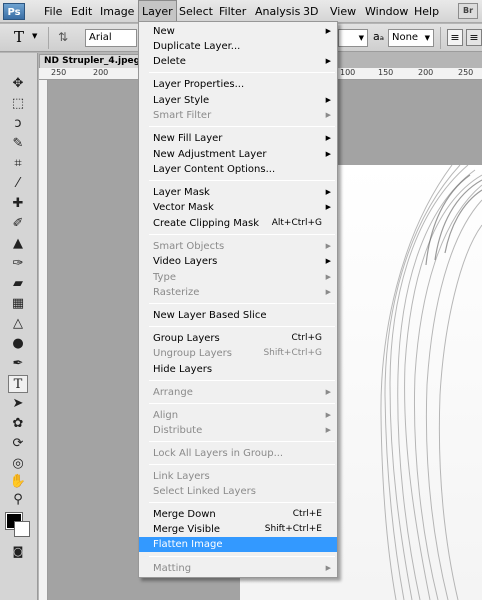  What do you see at coordinates (238, 353) in the screenshot?
I see `menu-item-ungroup-layers: Ungroup Layers Shift+Ctrl+G` at bounding box center [238, 353].